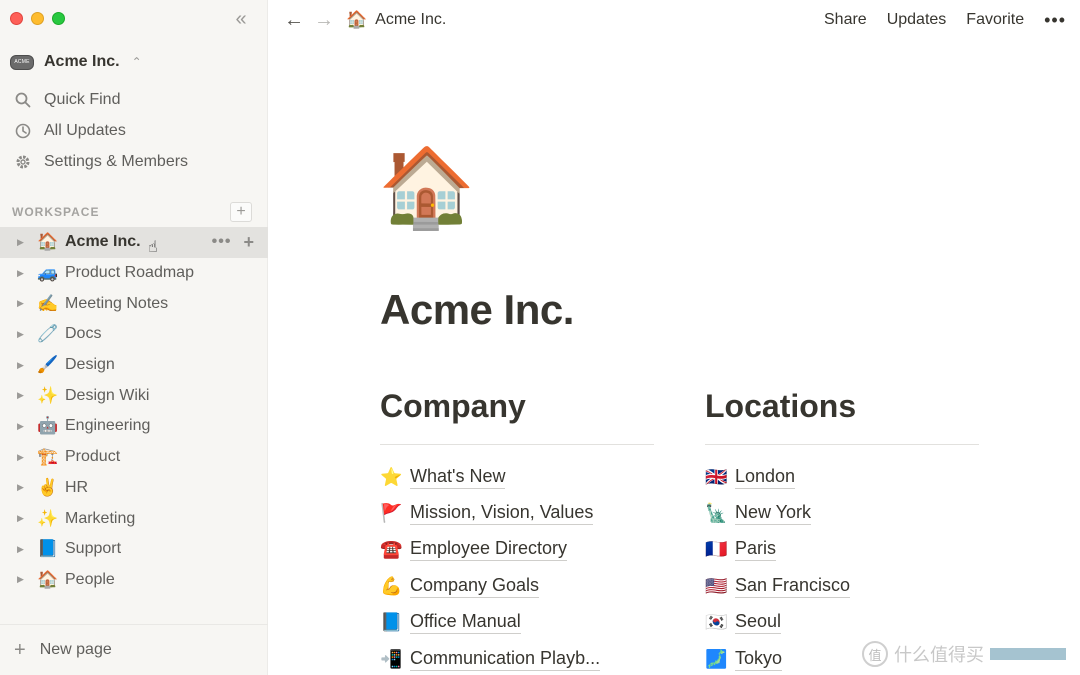 This screenshot has height=675, width=1080. I want to click on back-arrow-icon: ←, so click(294, 20).